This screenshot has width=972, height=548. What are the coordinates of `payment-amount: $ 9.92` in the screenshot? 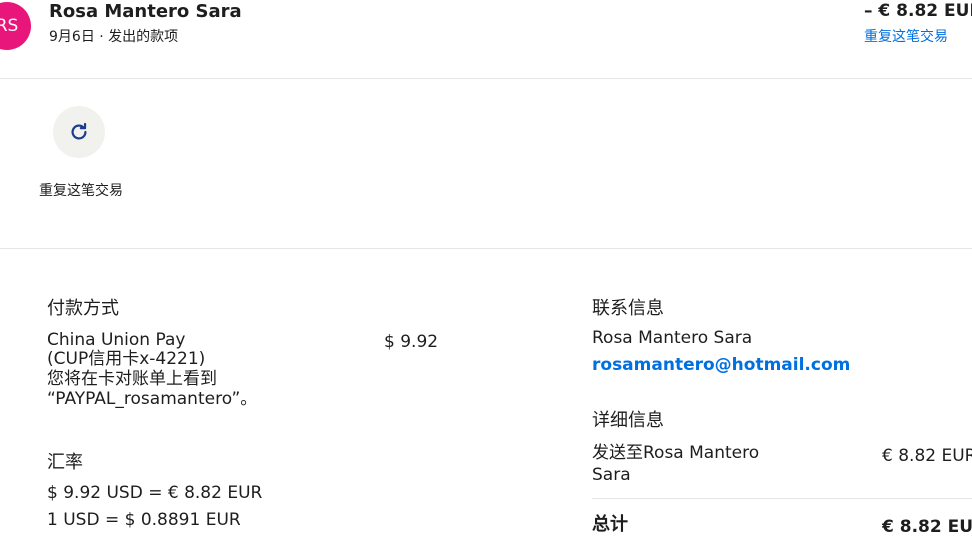 It's located at (411, 342).